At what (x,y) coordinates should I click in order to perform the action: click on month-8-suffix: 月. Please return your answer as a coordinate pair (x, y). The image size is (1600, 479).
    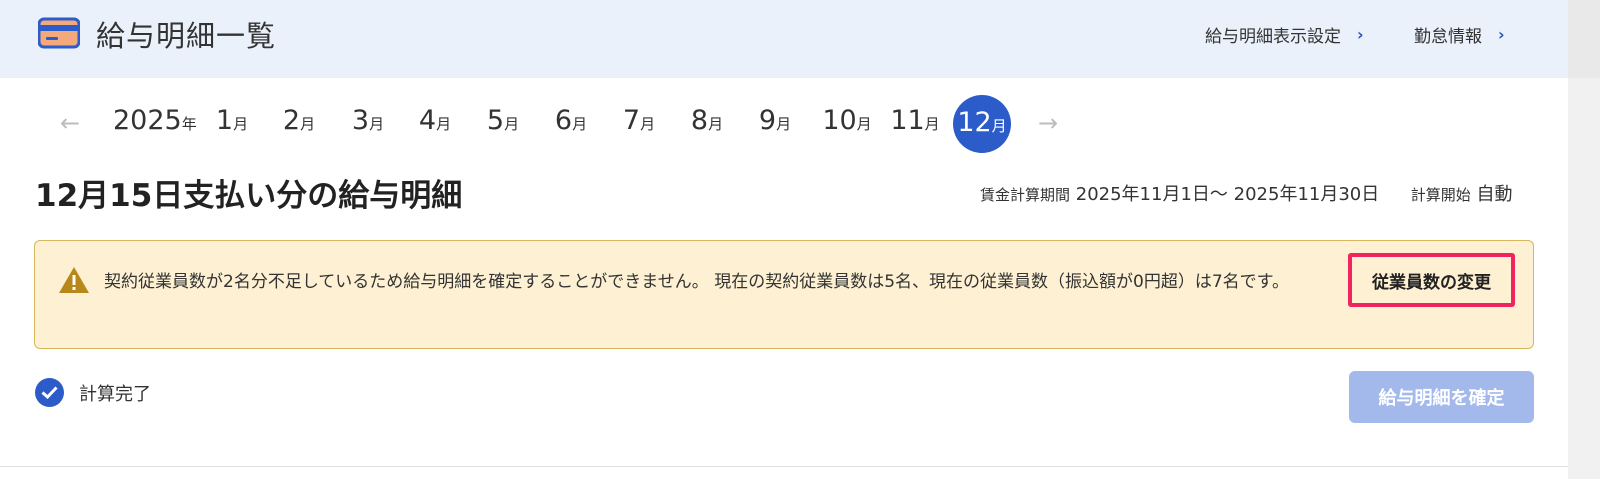
    Looking at the image, I should click on (716, 124).